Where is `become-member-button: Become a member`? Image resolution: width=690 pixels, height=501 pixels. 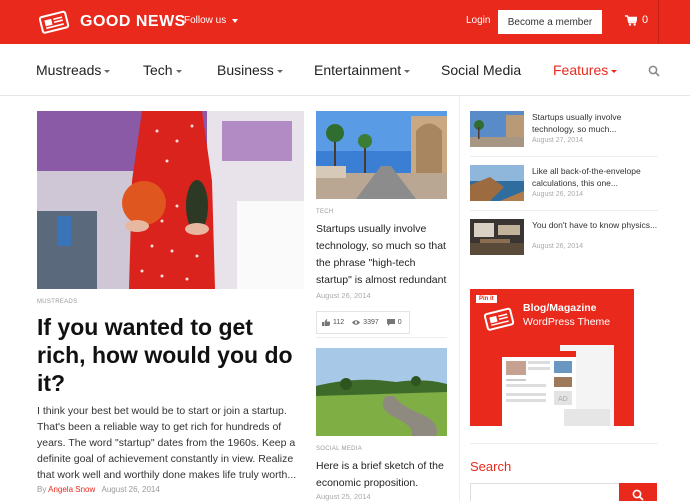
become-member-button: Become a member is located at coordinates (550, 22).